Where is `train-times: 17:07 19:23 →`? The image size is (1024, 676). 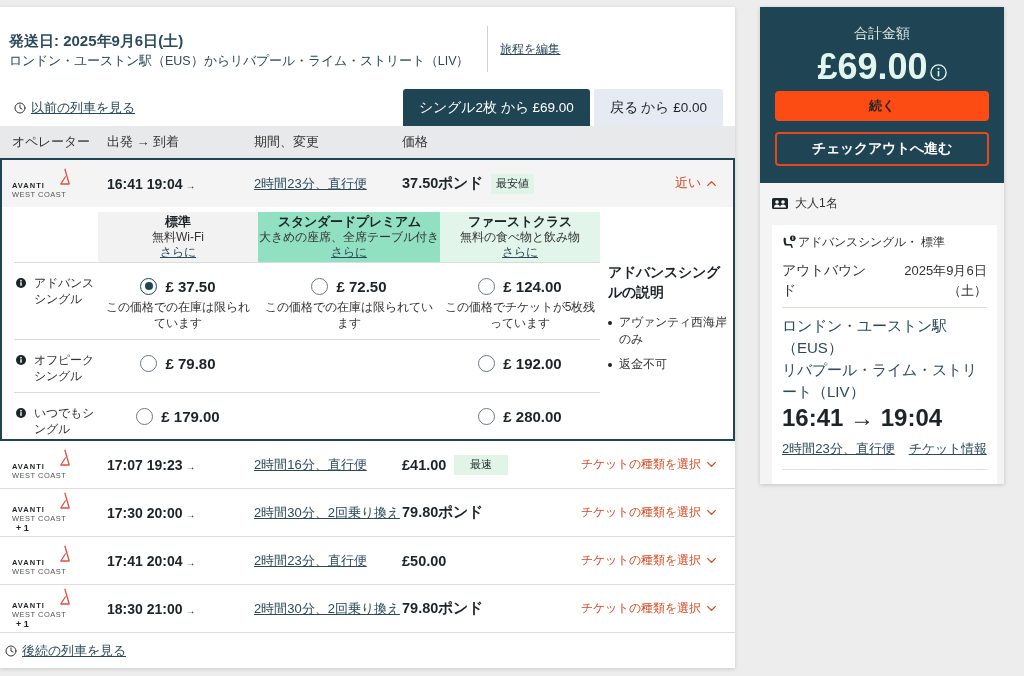 train-times: 17:07 19:23 → is located at coordinates (152, 464).